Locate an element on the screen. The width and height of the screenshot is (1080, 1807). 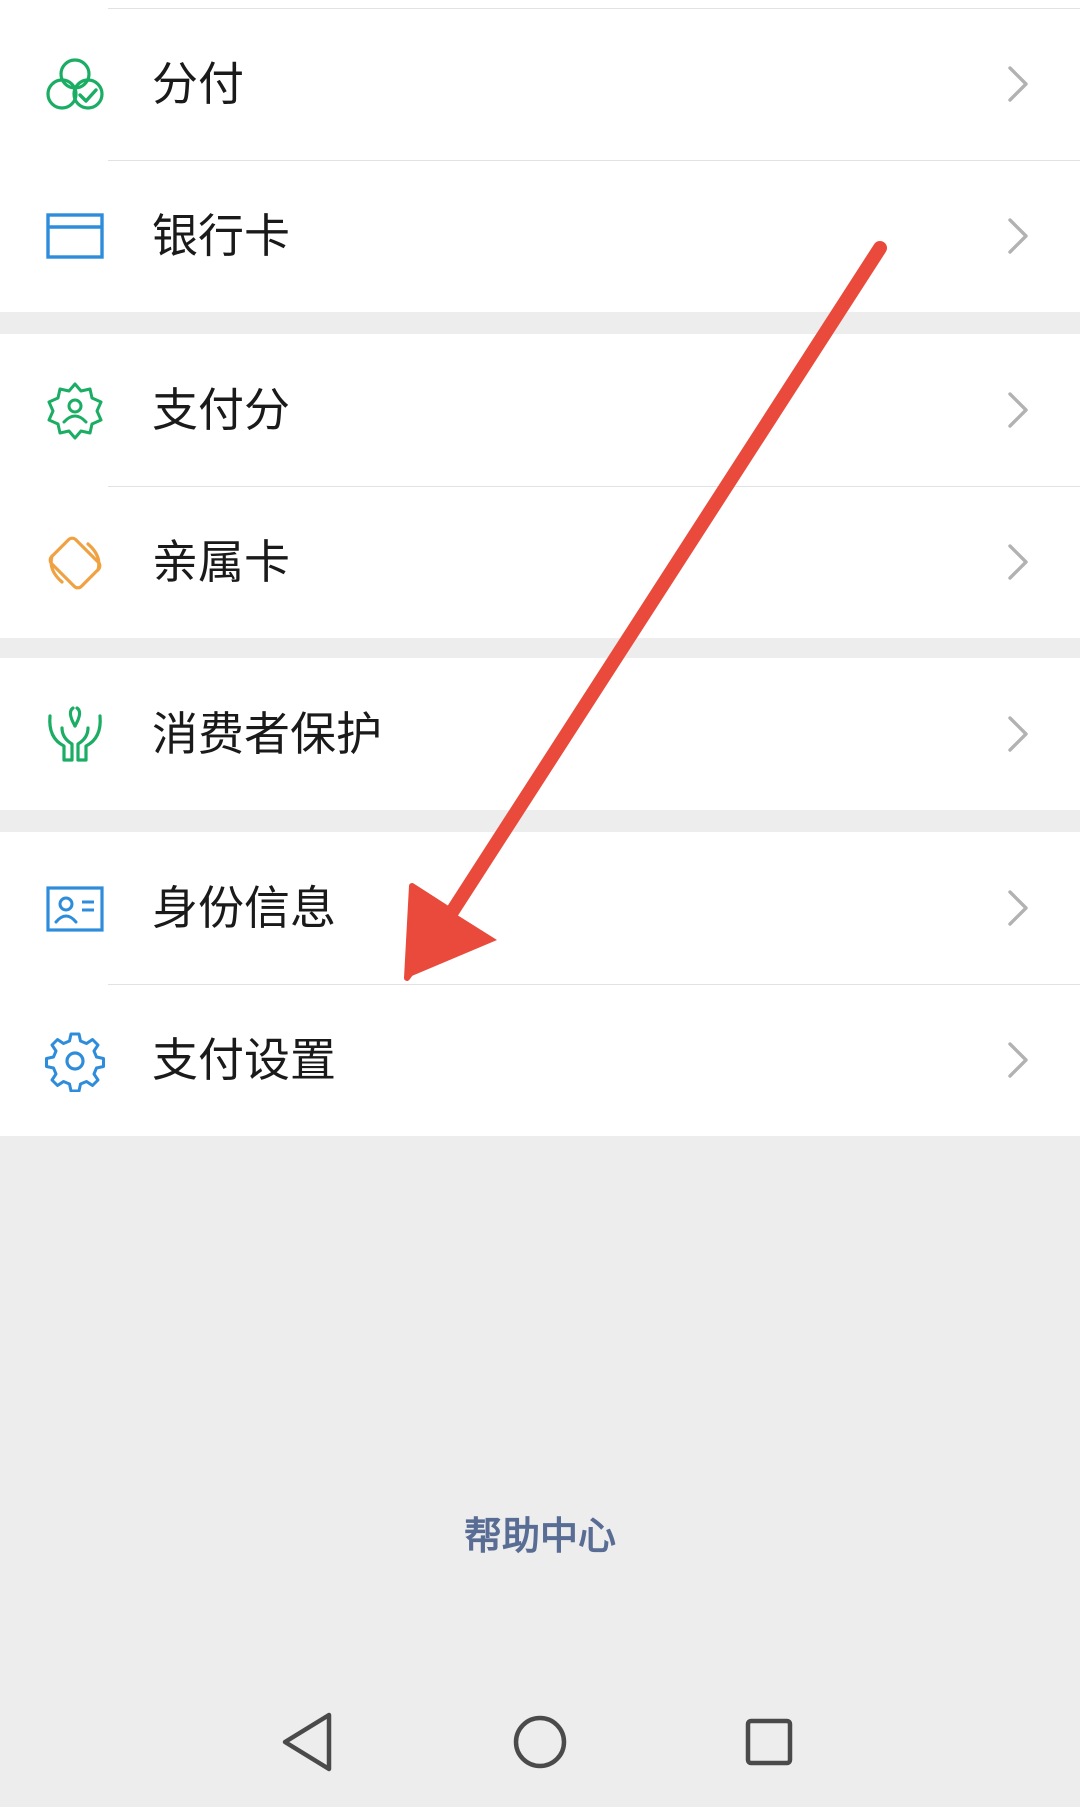
hands-protect-icon is located at coordinates (75, 735).